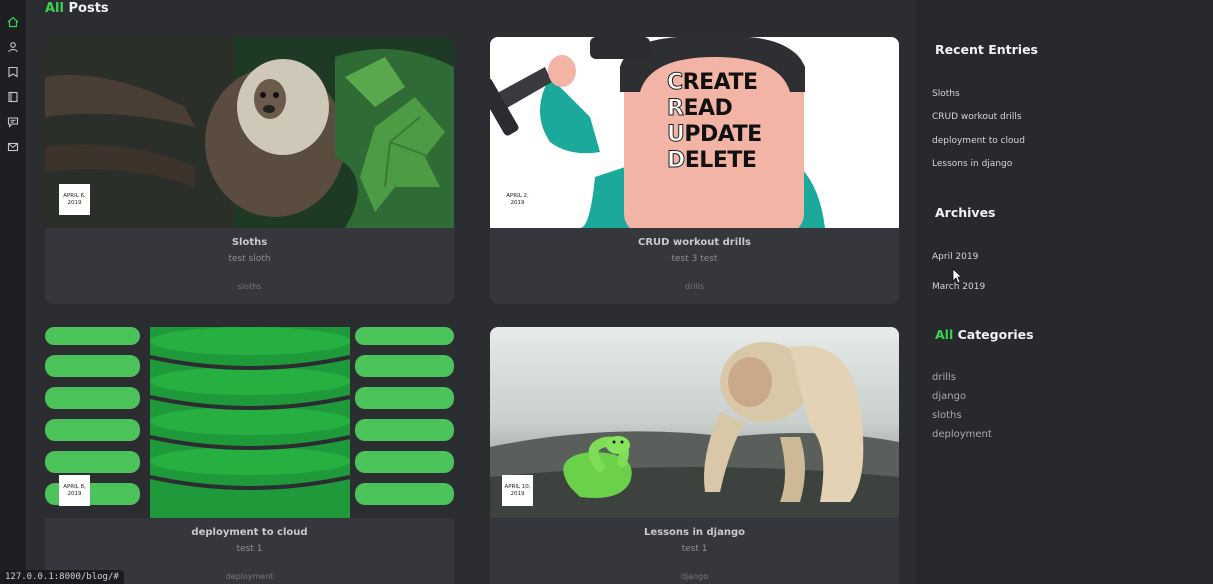 The image size is (1213, 584). What do you see at coordinates (947, 415) in the screenshot?
I see `category-link: sloths` at bounding box center [947, 415].